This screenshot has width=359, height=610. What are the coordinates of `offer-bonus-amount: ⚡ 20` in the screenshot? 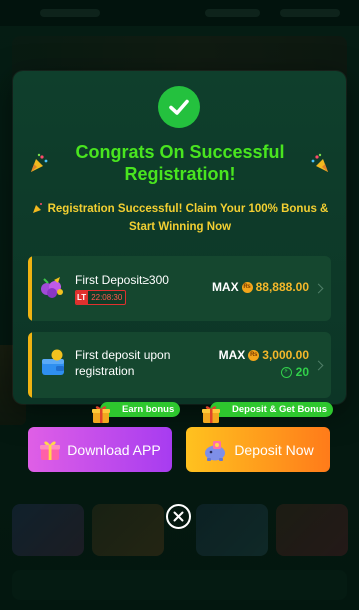 It's located at (294, 372).